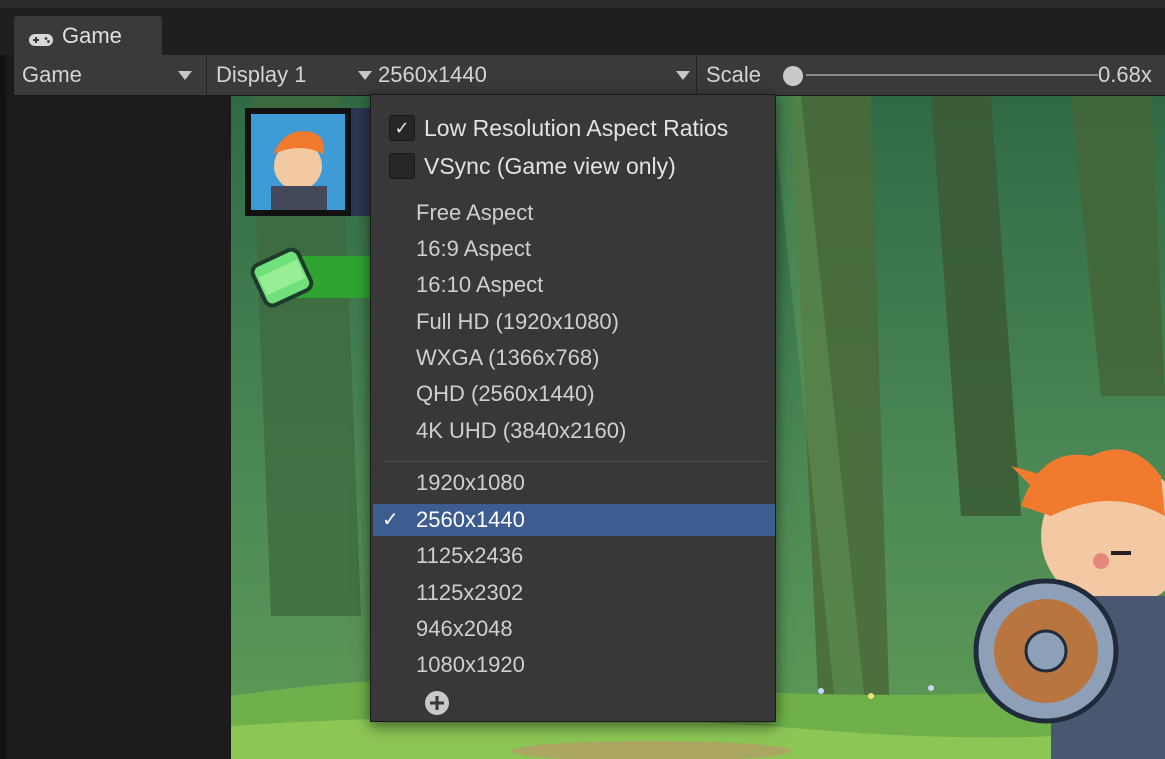  What do you see at coordinates (1125, 74) in the screenshot?
I see `scale-value: 0.68x` at bounding box center [1125, 74].